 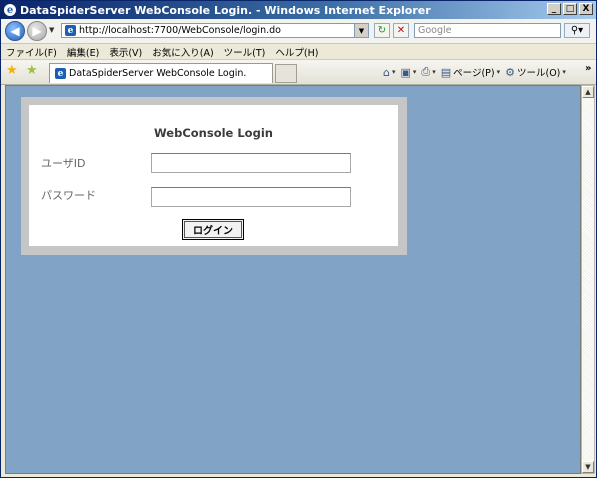 What do you see at coordinates (286, 73) in the screenshot?
I see `new-tab-button` at bounding box center [286, 73].